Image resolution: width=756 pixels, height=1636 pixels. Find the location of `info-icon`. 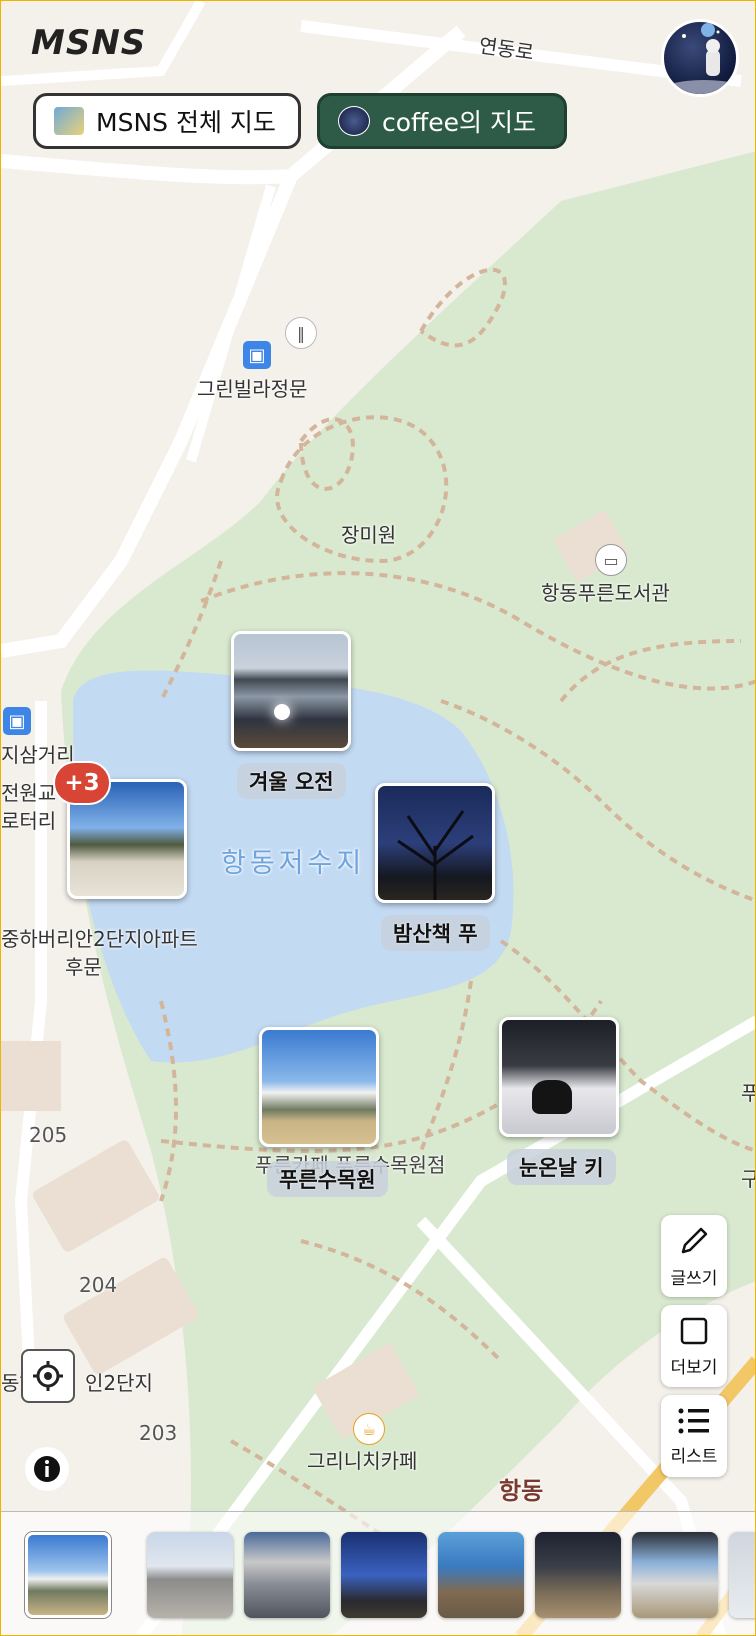

info-icon is located at coordinates (47, 1469).